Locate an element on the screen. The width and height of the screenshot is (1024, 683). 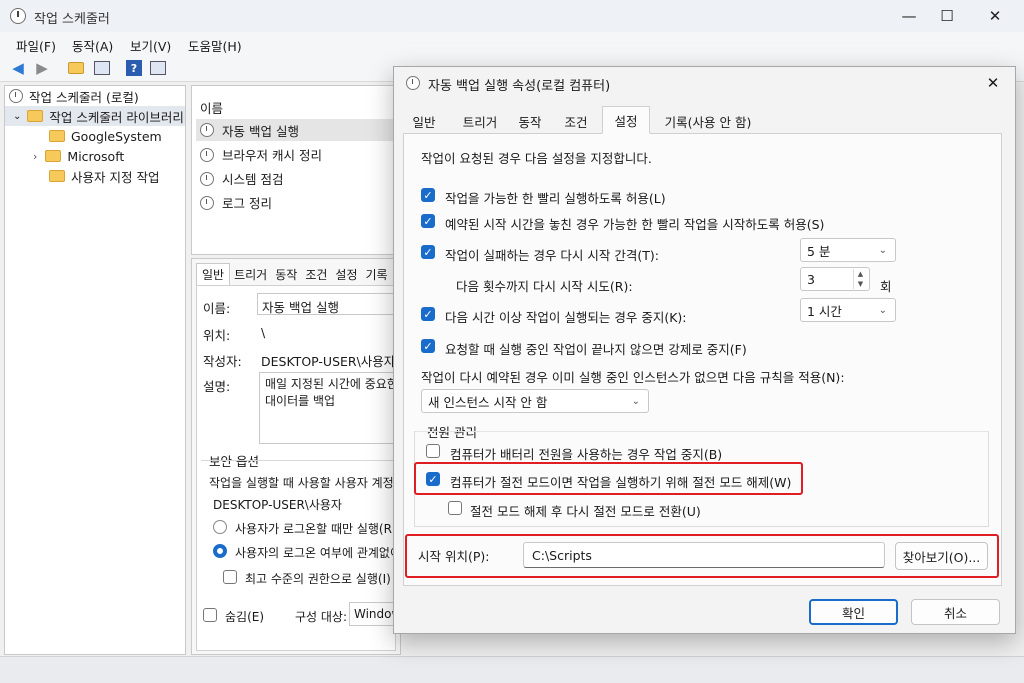
restart-on-failure-label: 작업이 실패하는 경우 다시 시작 간격(T): is located at coordinates (552, 254).